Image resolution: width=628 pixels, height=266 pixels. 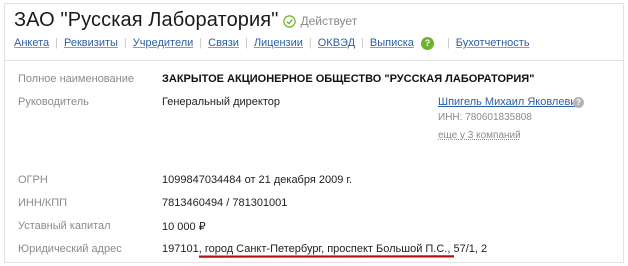 I want to click on red-highlight-underline, so click(x=326, y=256).